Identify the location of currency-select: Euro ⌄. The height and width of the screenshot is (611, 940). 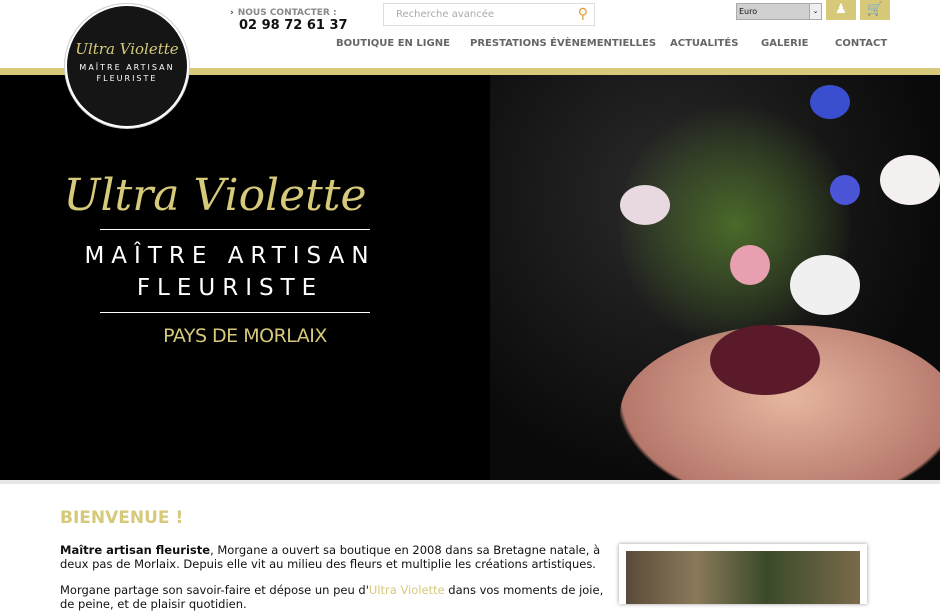
(779, 11).